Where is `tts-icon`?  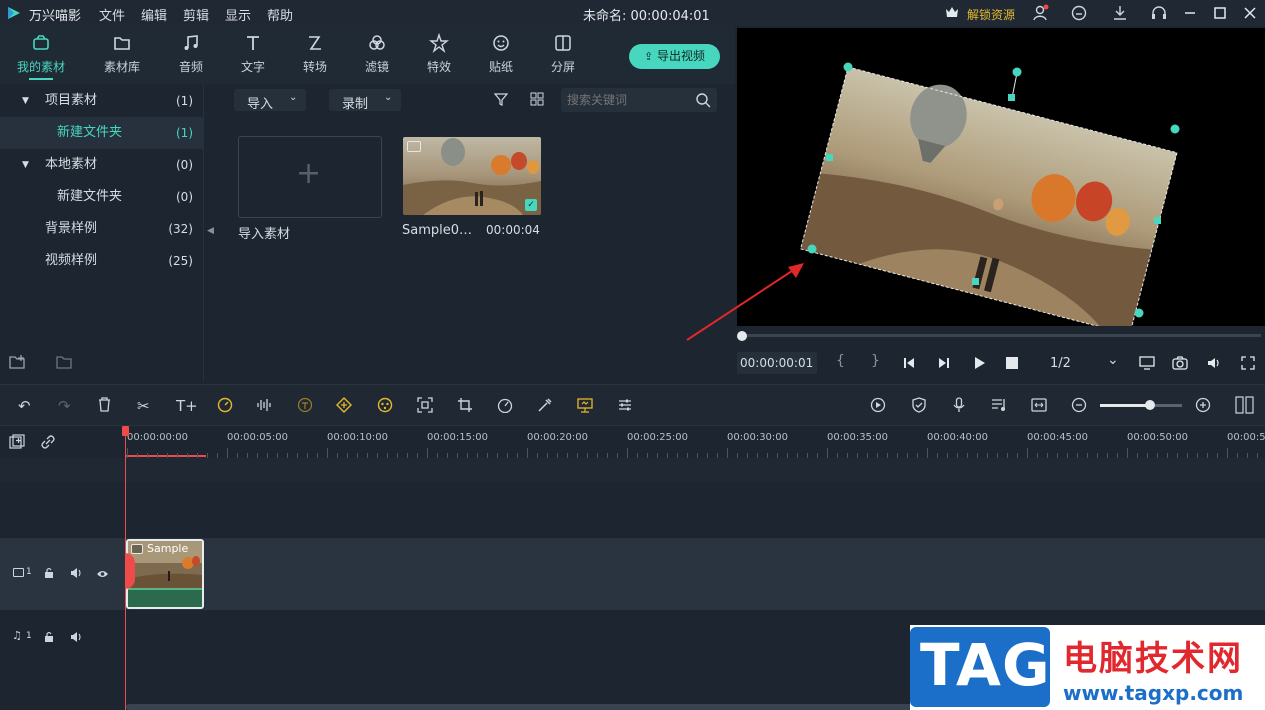 tts-icon is located at coordinates (305, 406).